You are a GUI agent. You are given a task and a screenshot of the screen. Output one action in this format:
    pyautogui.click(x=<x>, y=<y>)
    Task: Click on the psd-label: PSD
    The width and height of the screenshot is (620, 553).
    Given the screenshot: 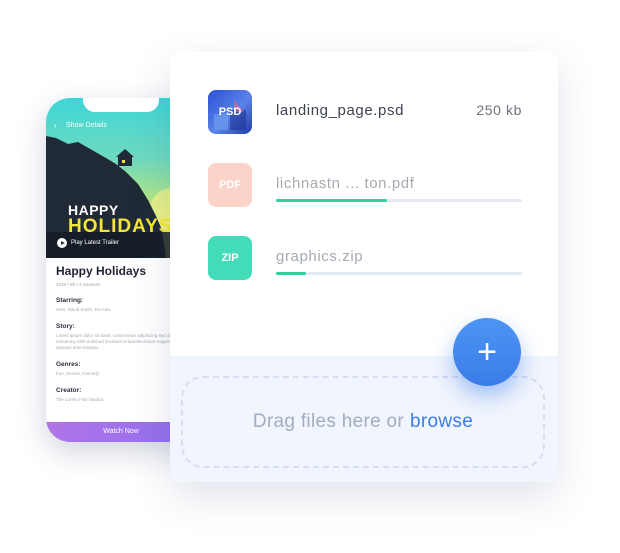 What is the action you would take?
    pyautogui.click(x=230, y=112)
    